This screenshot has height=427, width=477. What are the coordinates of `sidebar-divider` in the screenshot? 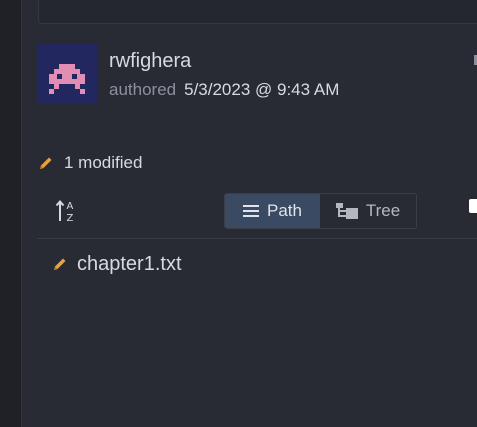 It's located at (21, 213).